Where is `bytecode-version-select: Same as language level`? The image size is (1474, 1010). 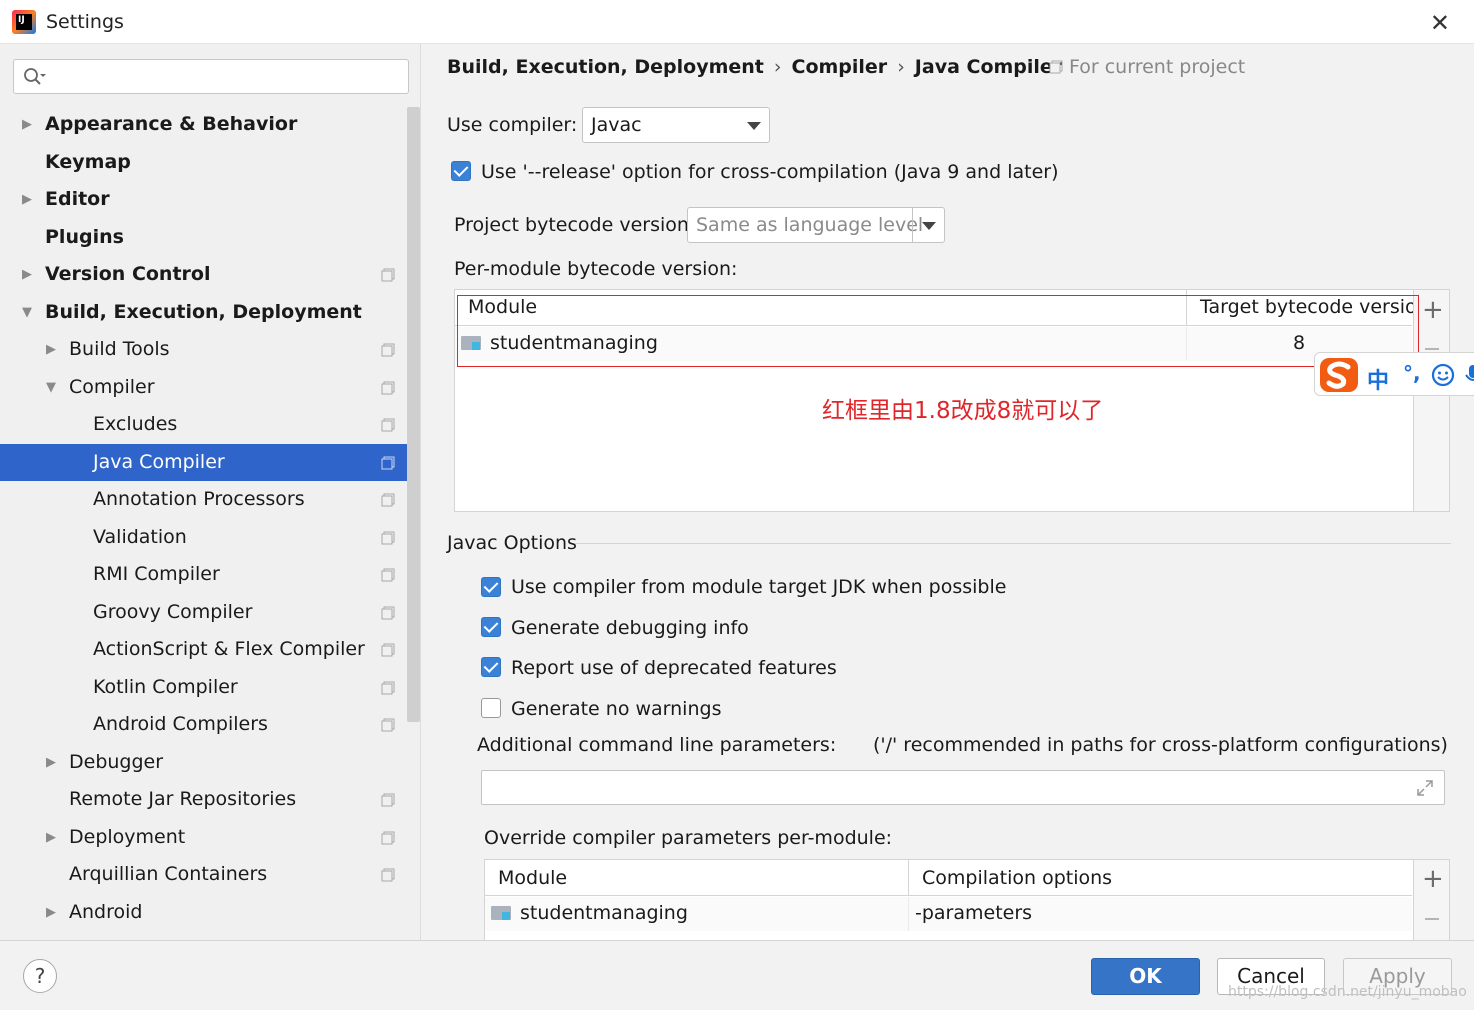 bytecode-version-select: Same as language level is located at coordinates (816, 225).